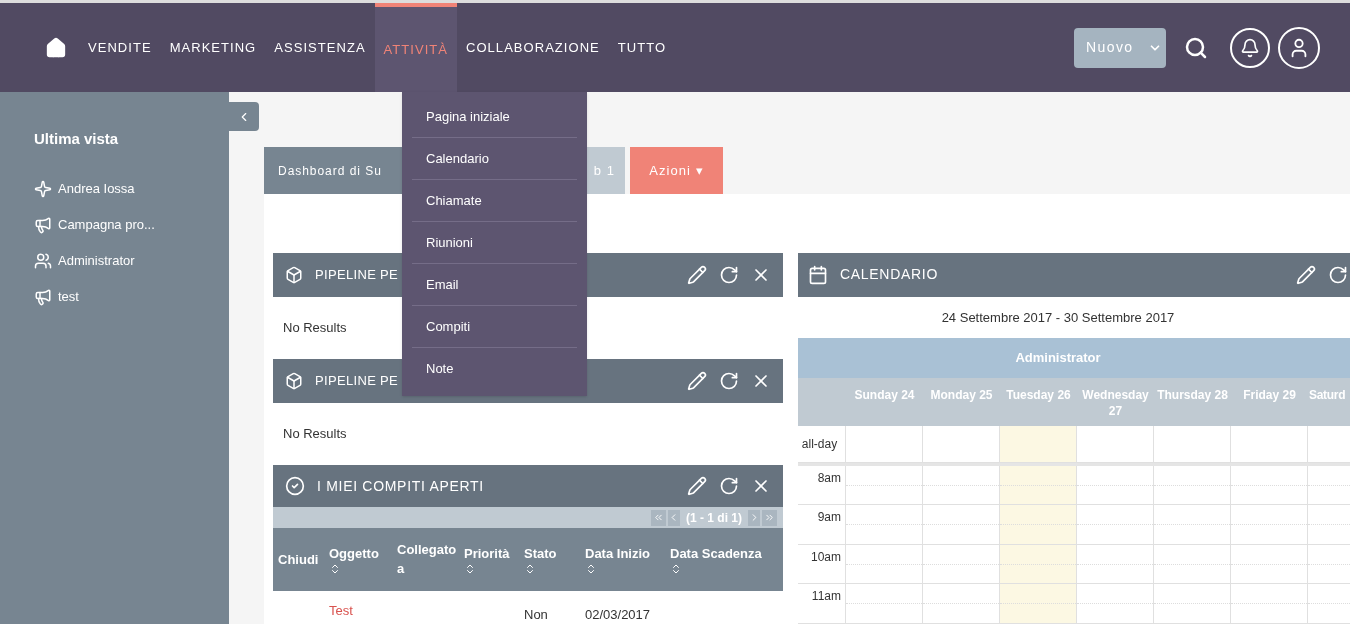 This screenshot has width=1350, height=624. What do you see at coordinates (494, 117) in the screenshot?
I see `menu-item: Pagina iniziale` at bounding box center [494, 117].